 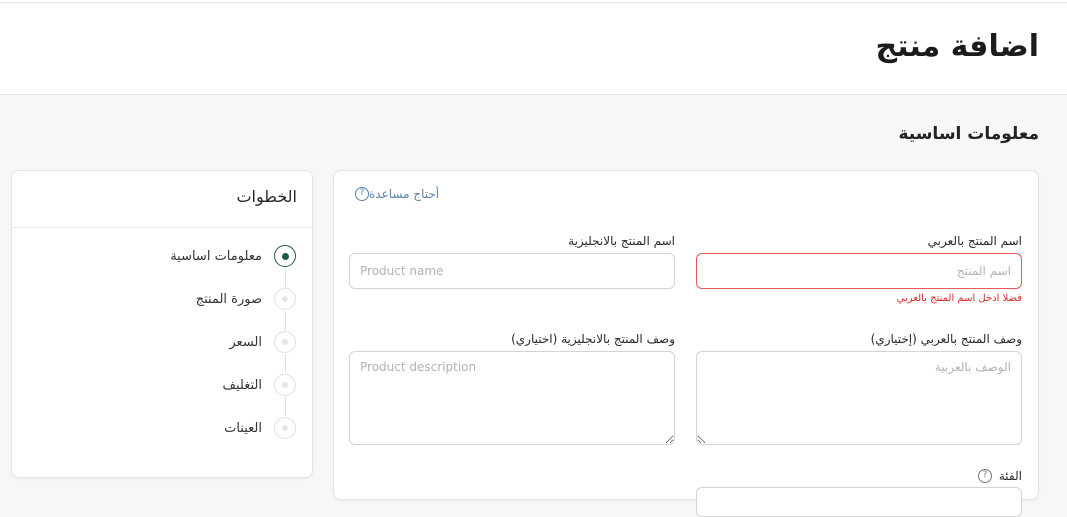 I want to click on step-samples: العينات, so click(x=171, y=428).